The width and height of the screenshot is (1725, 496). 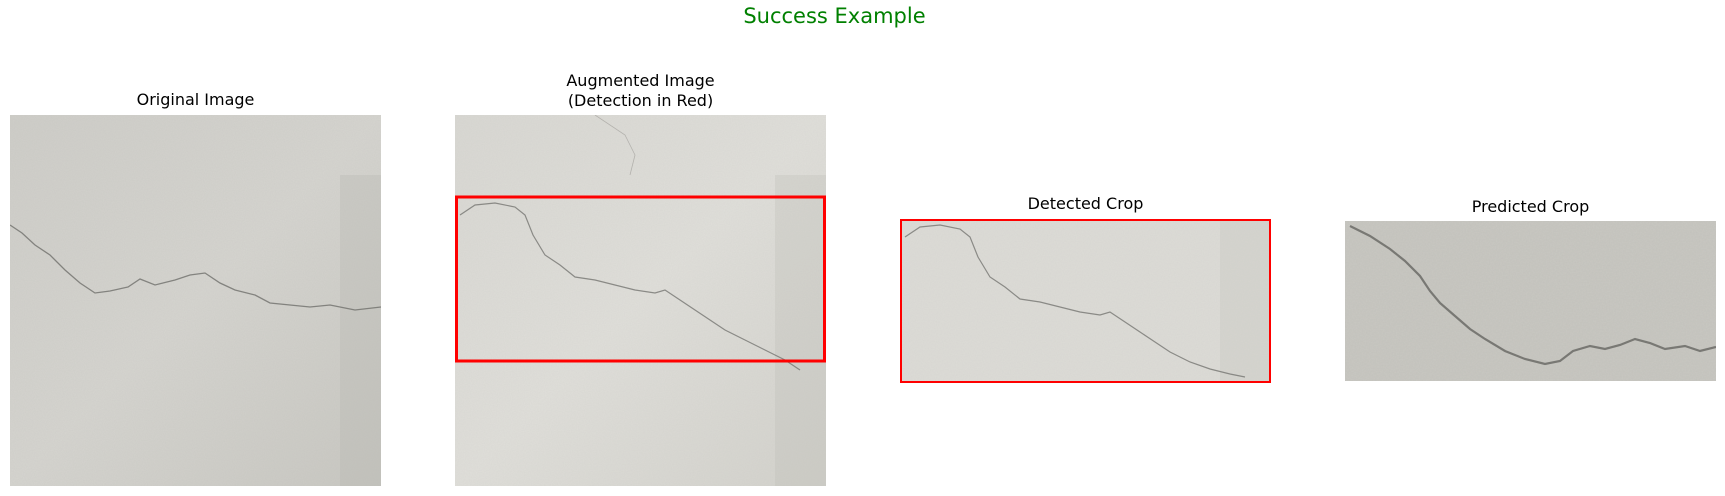 I want to click on panel-title-detected-crop: Detected Crop, so click(x=1085, y=203).